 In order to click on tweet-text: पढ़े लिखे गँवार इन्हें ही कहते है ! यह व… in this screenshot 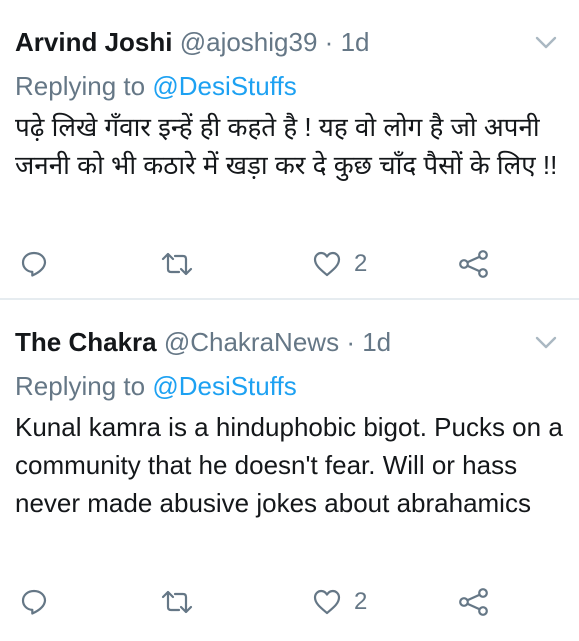, I will do `click(286, 146)`.